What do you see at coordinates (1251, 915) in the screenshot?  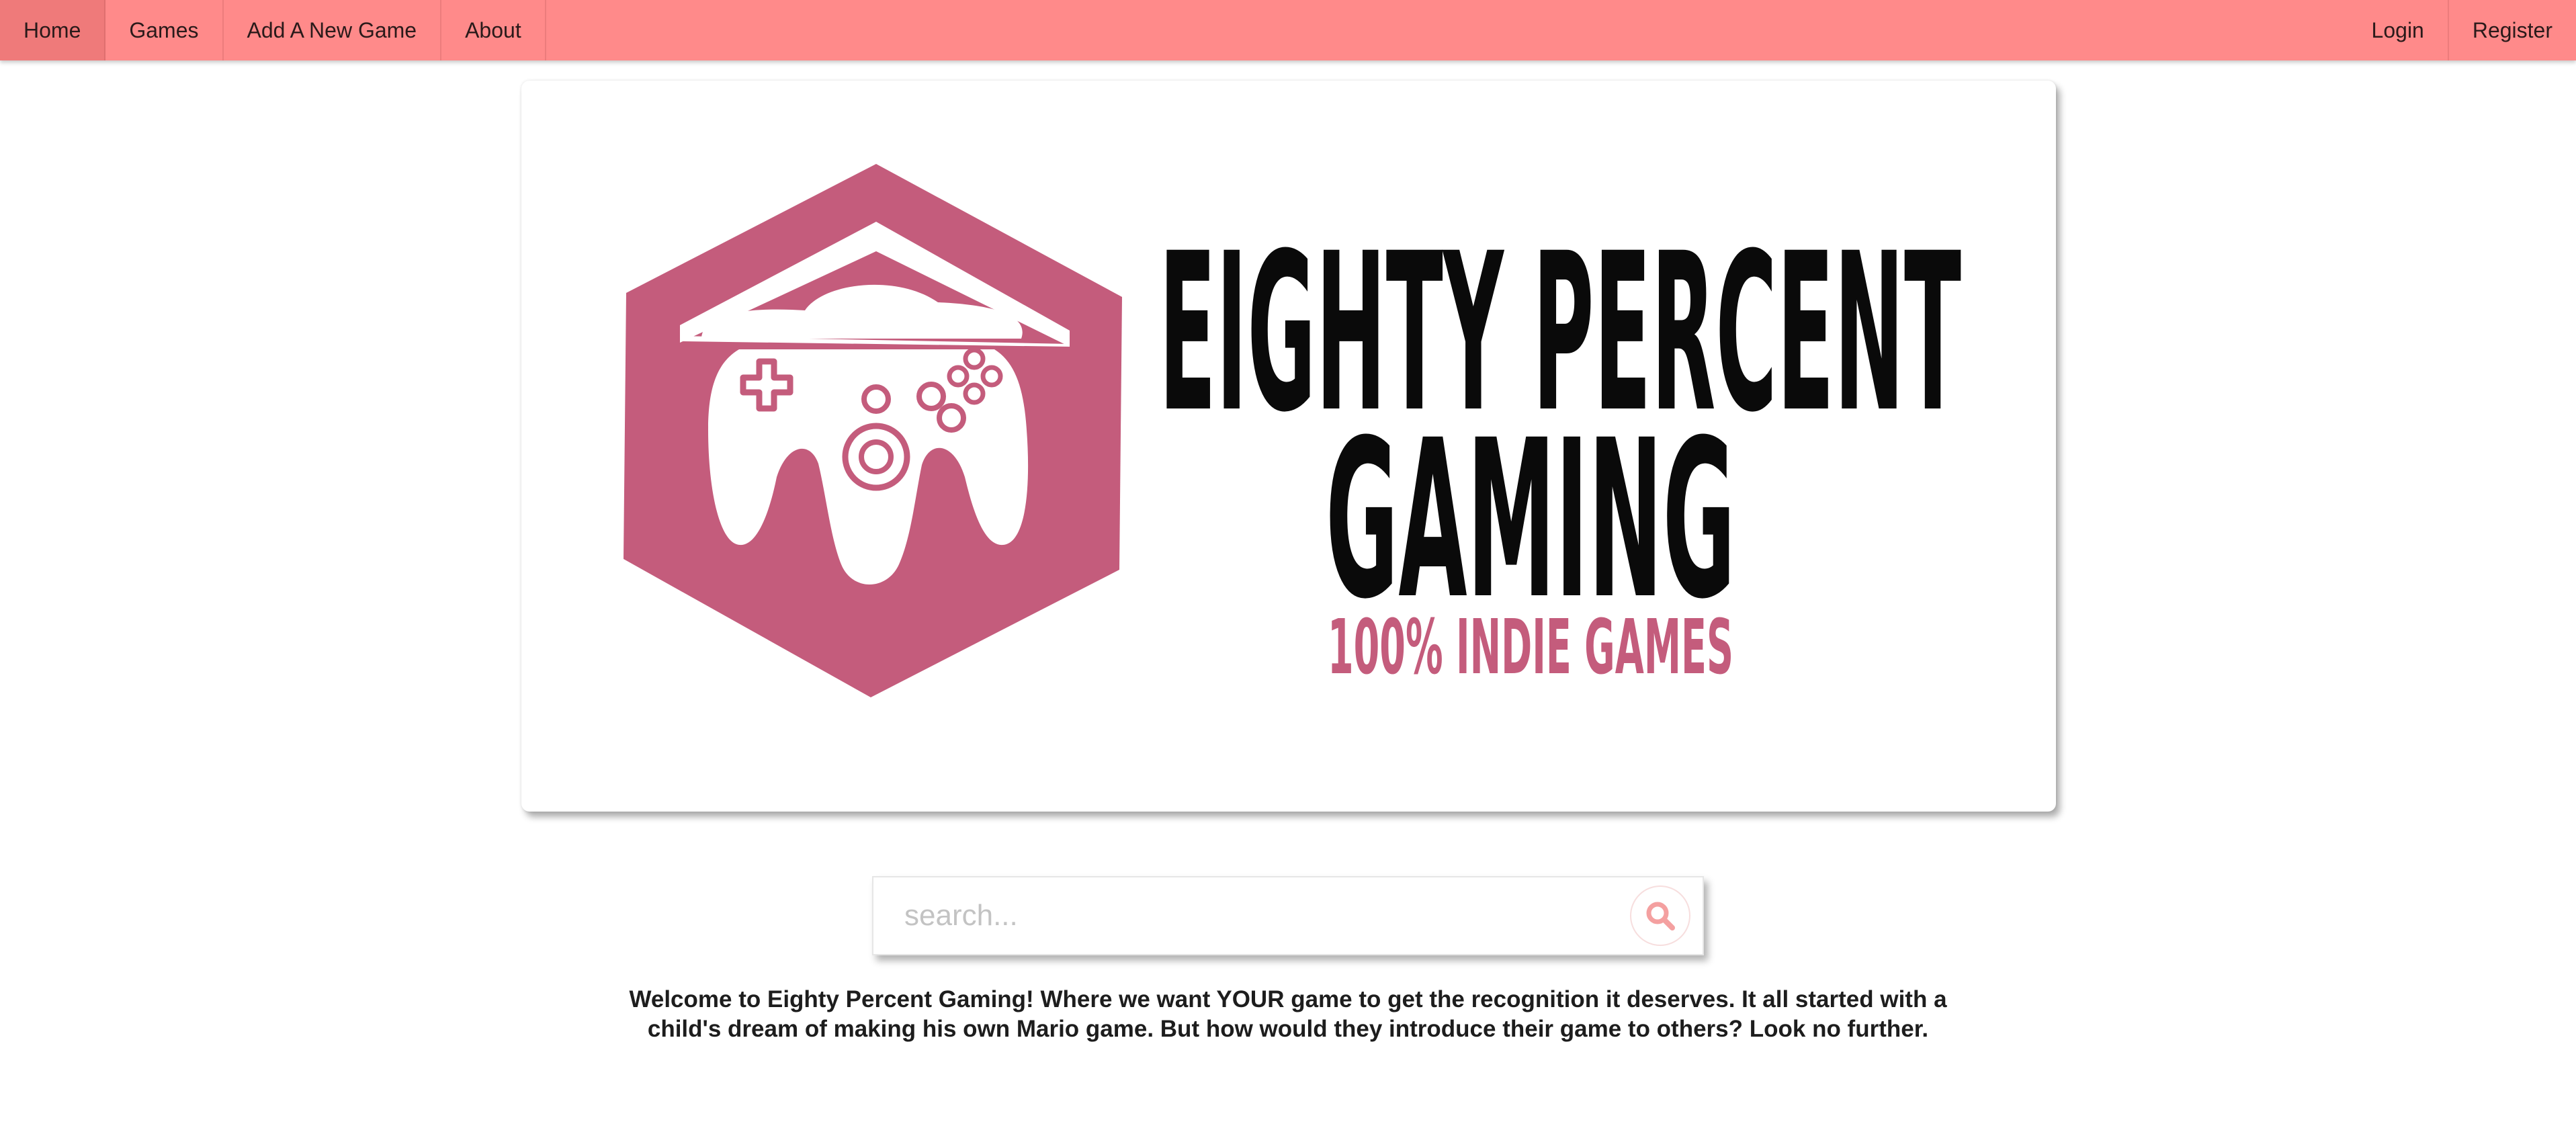 I see `search-input` at bounding box center [1251, 915].